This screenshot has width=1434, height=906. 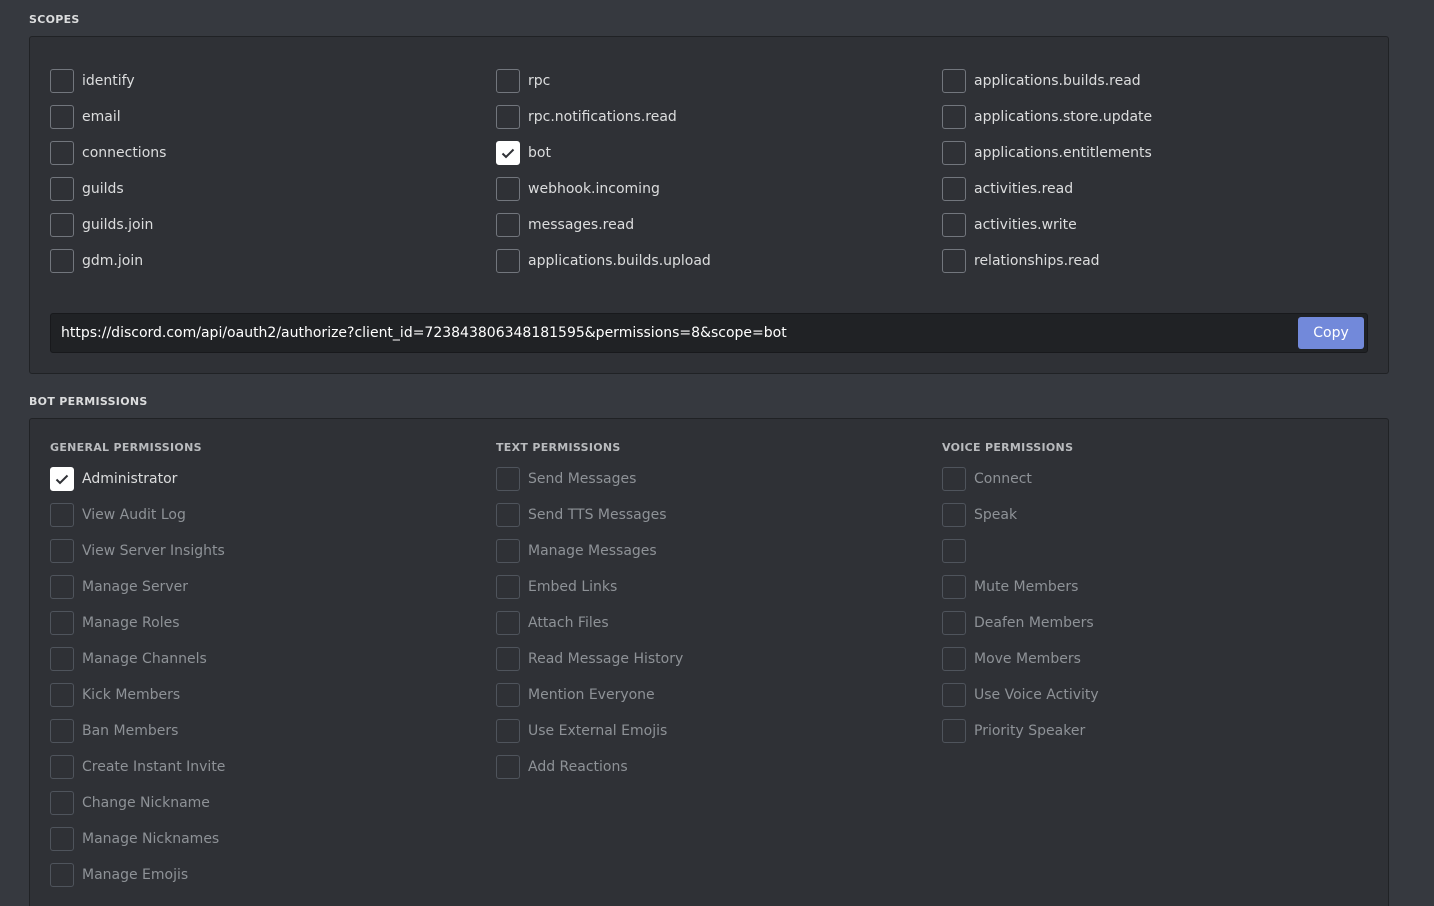 I want to click on scope-identify: identify, so click(x=260, y=81).